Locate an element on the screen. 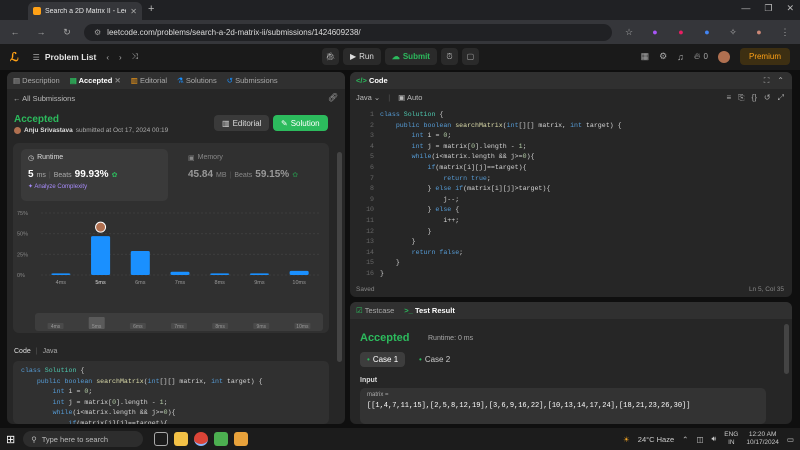 The width and height of the screenshot is (800, 450). new-tab-button: + is located at coordinates (151, 9).